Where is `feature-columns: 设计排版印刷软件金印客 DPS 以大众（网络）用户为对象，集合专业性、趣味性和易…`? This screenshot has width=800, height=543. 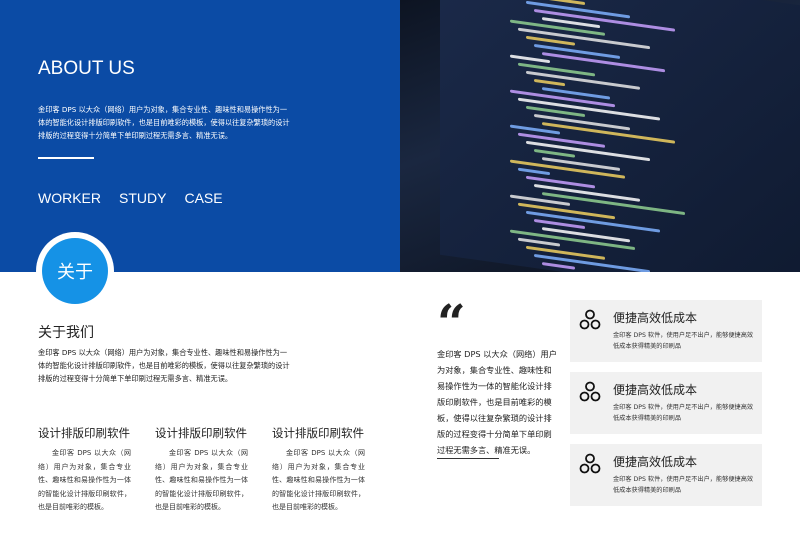 feature-columns: 设计排版印刷软件金印客 DPS 以大众（网络）用户为对象，集合专业性、趣味性和易… is located at coordinates (201, 470).